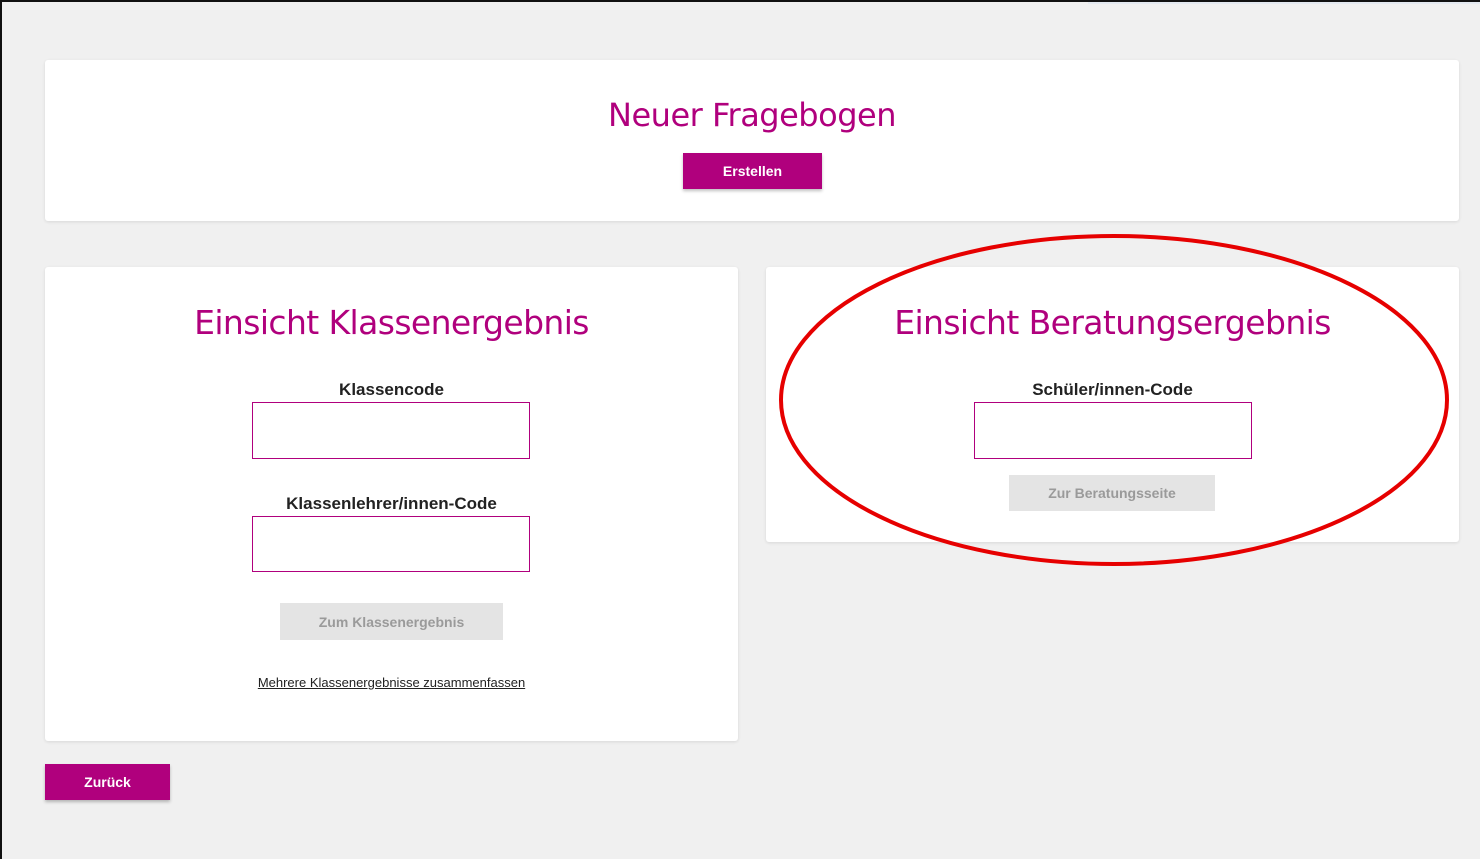 The width and height of the screenshot is (1480, 859). Describe the element at coordinates (1113, 430) in the screenshot. I see `student-code-input` at that location.